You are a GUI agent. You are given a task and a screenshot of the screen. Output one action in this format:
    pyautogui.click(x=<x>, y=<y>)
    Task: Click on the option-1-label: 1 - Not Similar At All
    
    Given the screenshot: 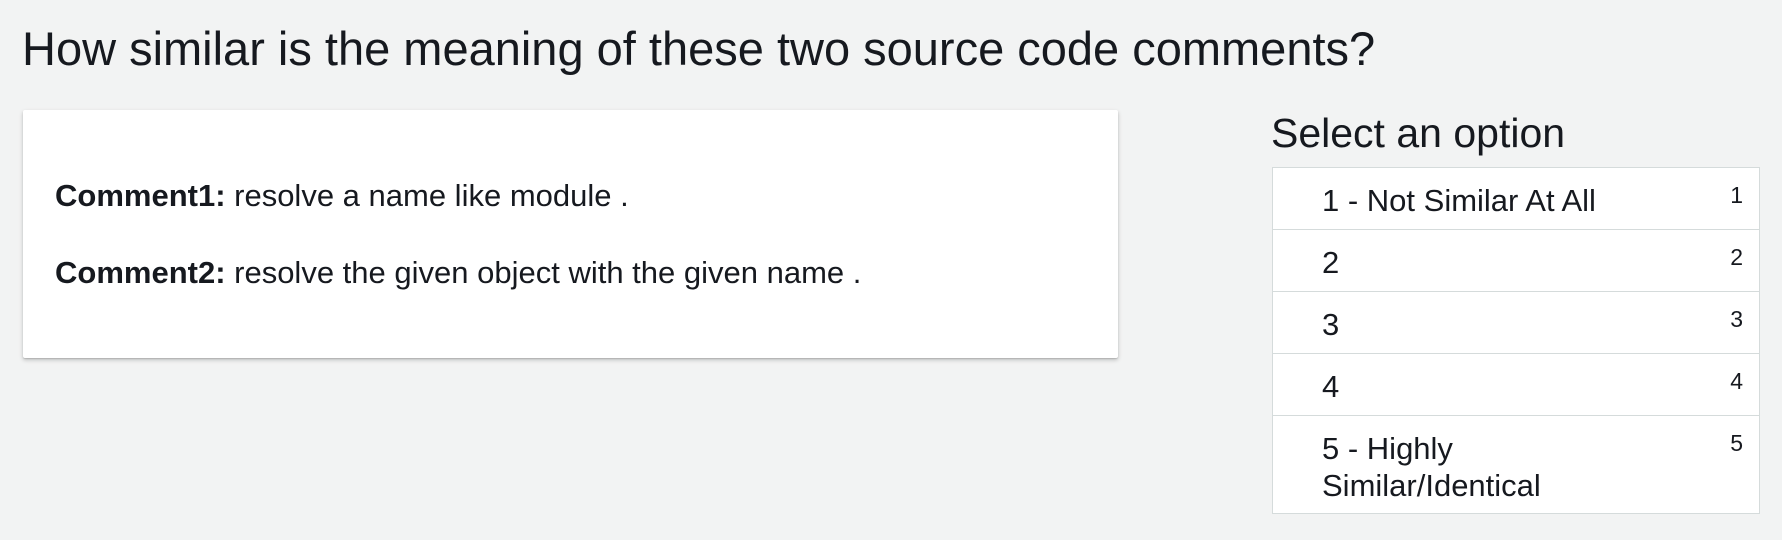 What is the action you would take?
    pyautogui.click(x=1459, y=200)
    